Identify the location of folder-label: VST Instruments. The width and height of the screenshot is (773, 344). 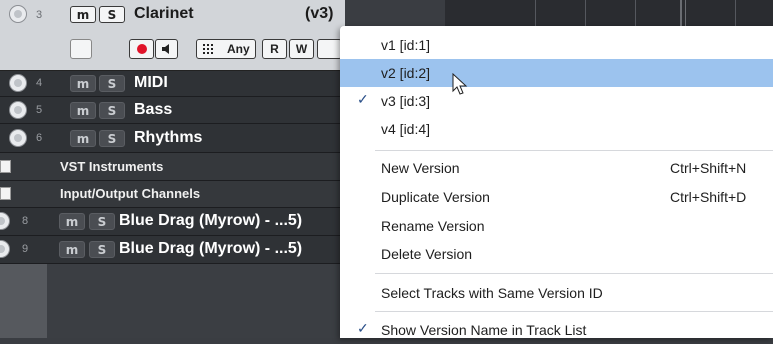
(112, 166).